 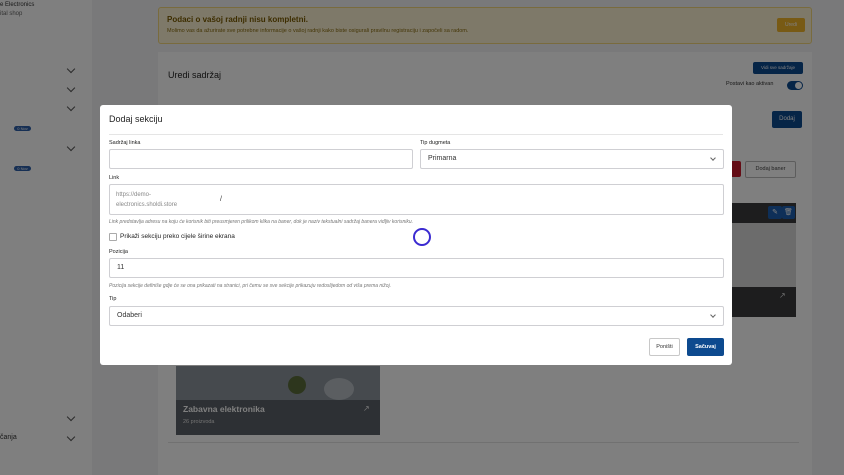 I want to click on type-value: Odaberi, so click(x=129, y=315).